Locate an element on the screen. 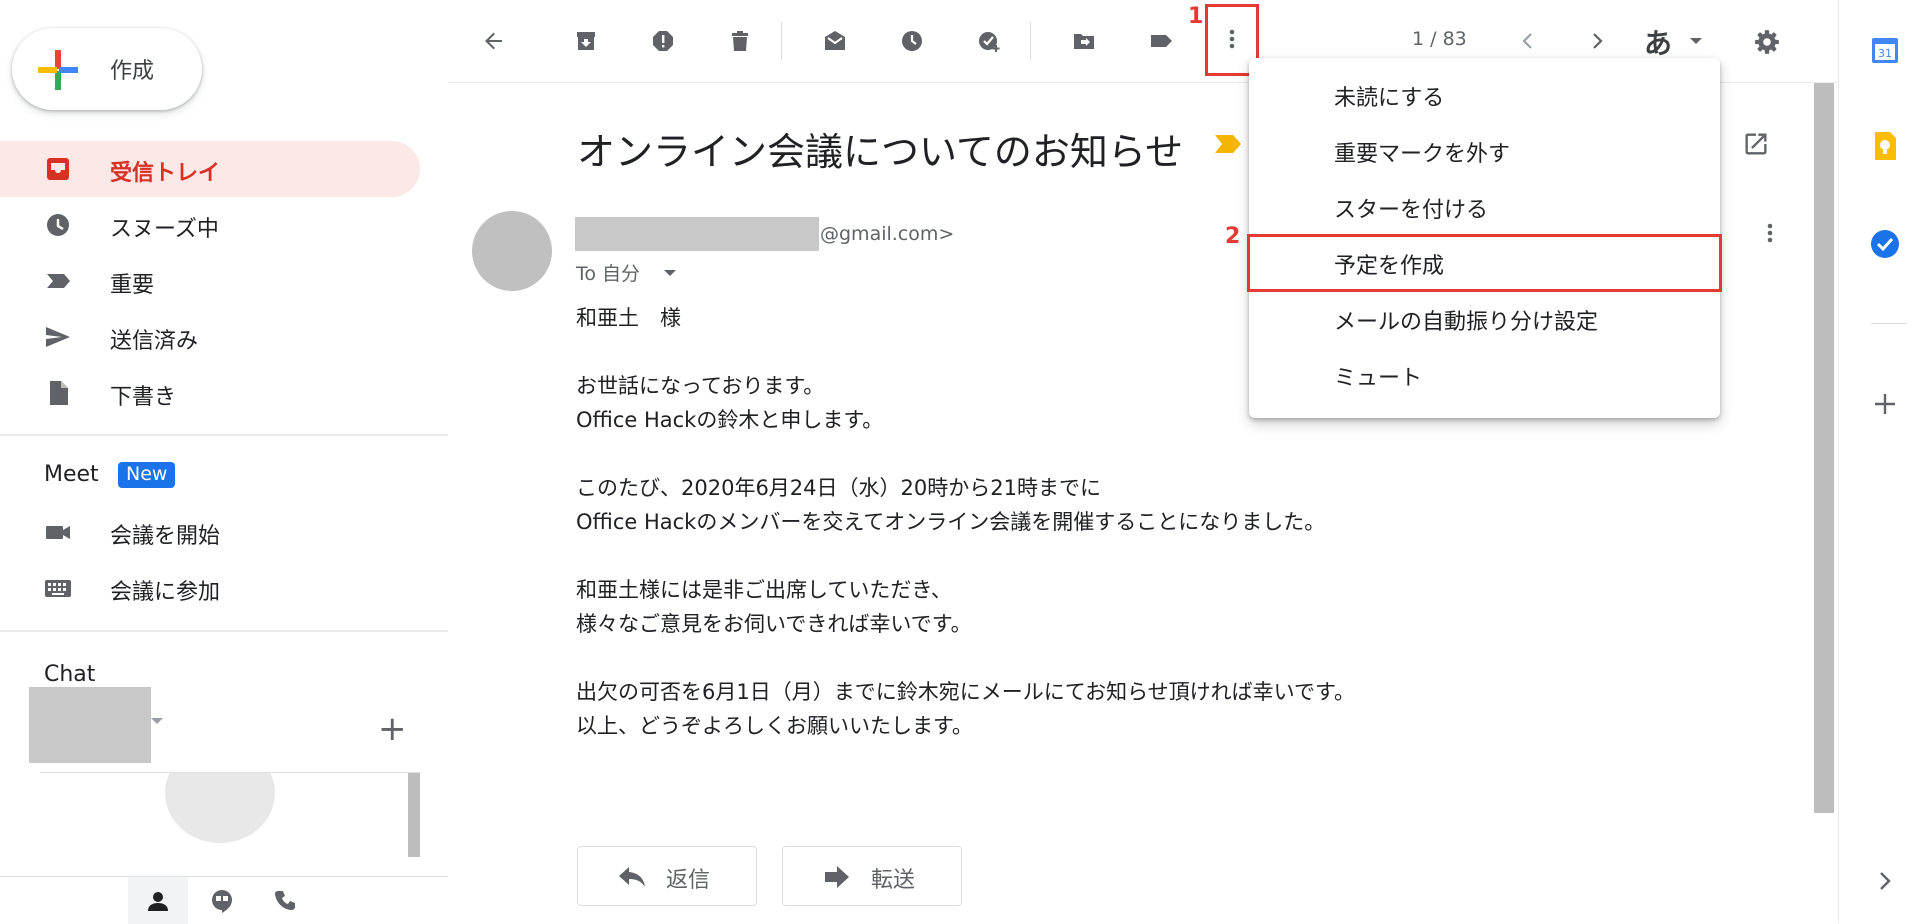 The image size is (1920, 924). arrow-back-icon is located at coordinates (493, 41).